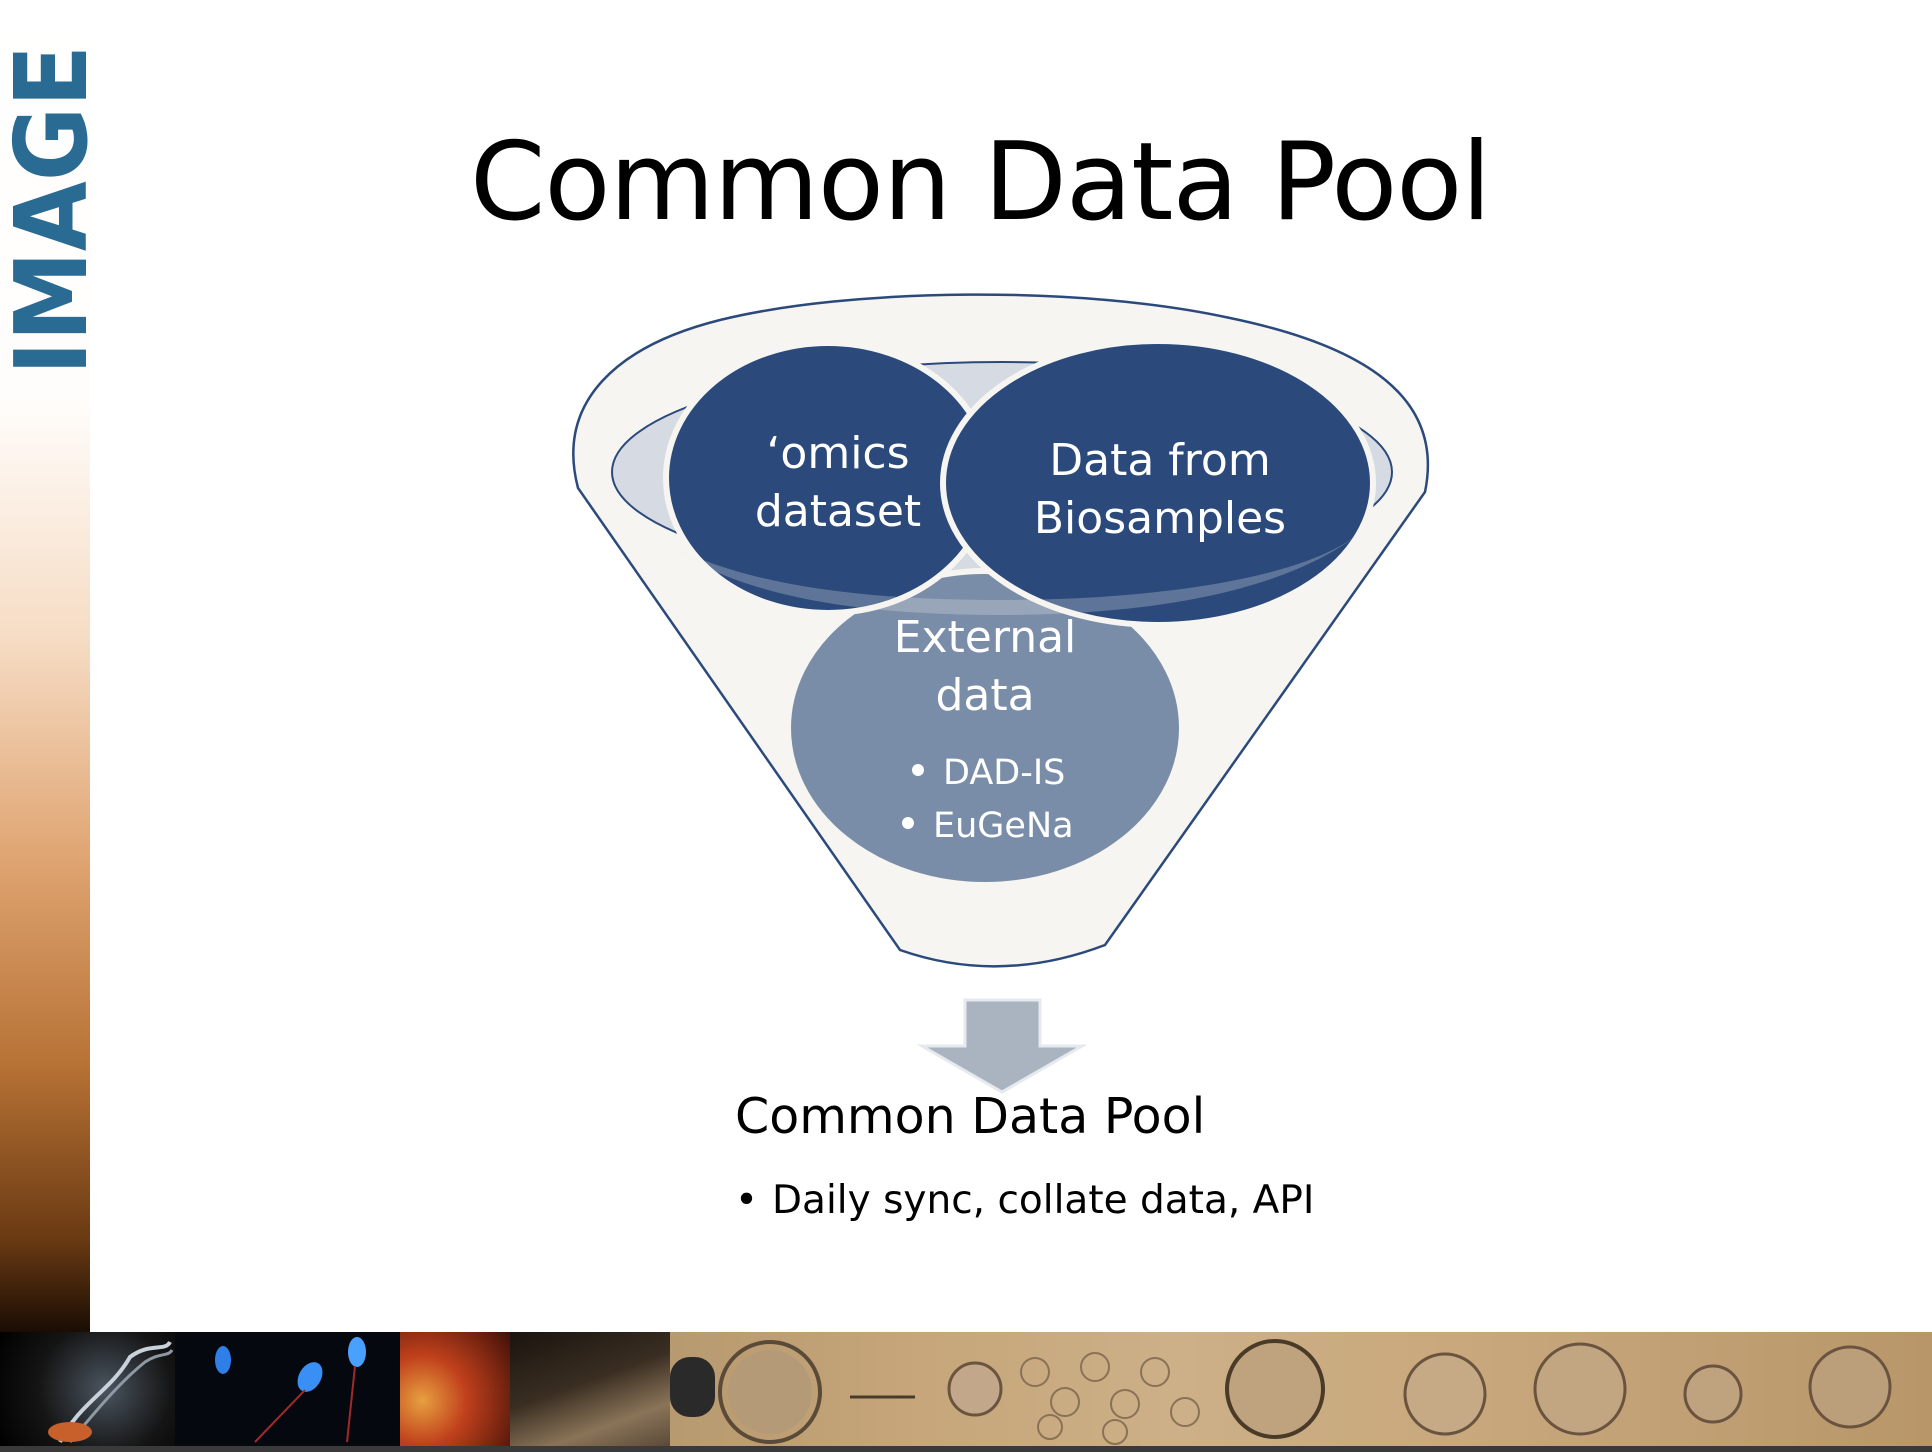  Describe the element at coordinates (1002, 1046) in the screenshot. I see `down-arrow` at that location.